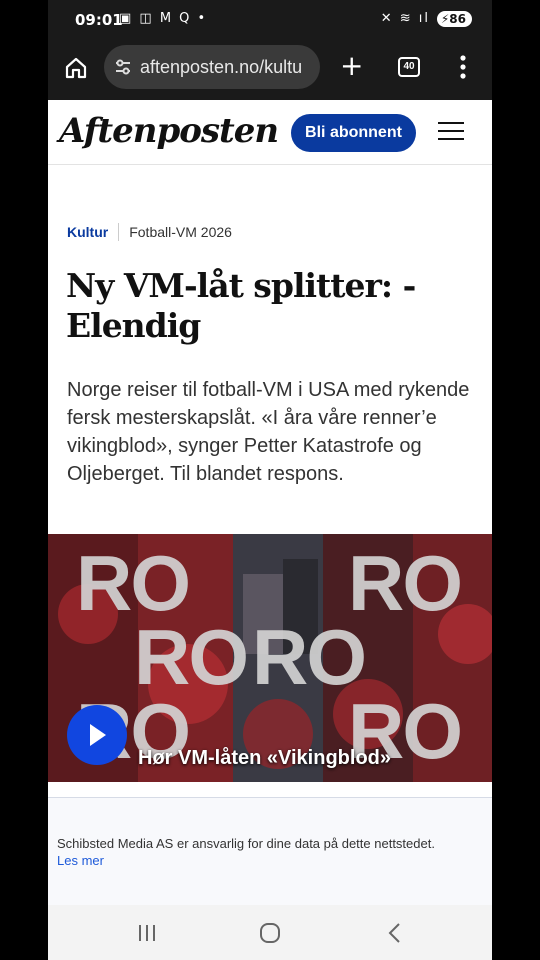 This screenshot has height=960, width=540. Describe the element at coordinates (87, 232) in the screenshot. I see `category-link: Kultur` at that location.